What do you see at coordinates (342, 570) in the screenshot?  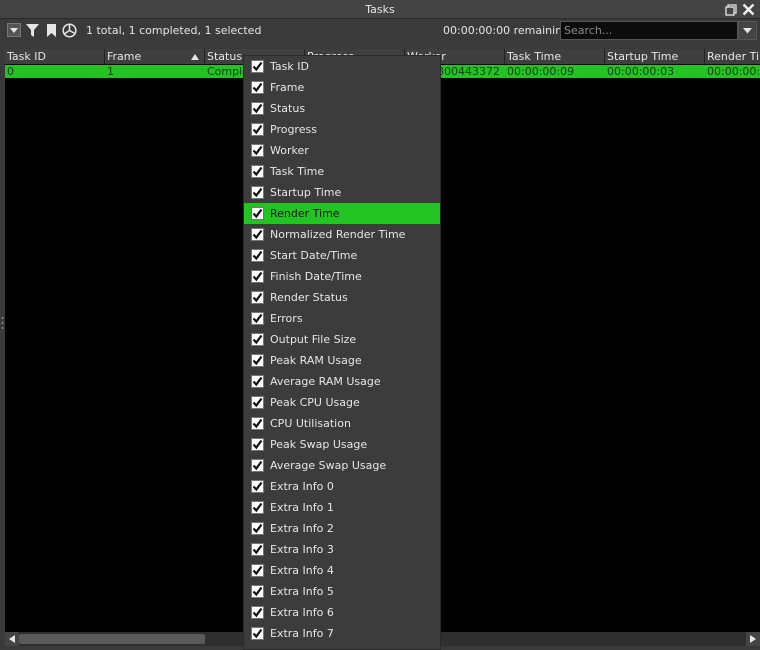 I see `menu-item-extra-info-4: Extra Info 4` at bounding box center [342, 570].